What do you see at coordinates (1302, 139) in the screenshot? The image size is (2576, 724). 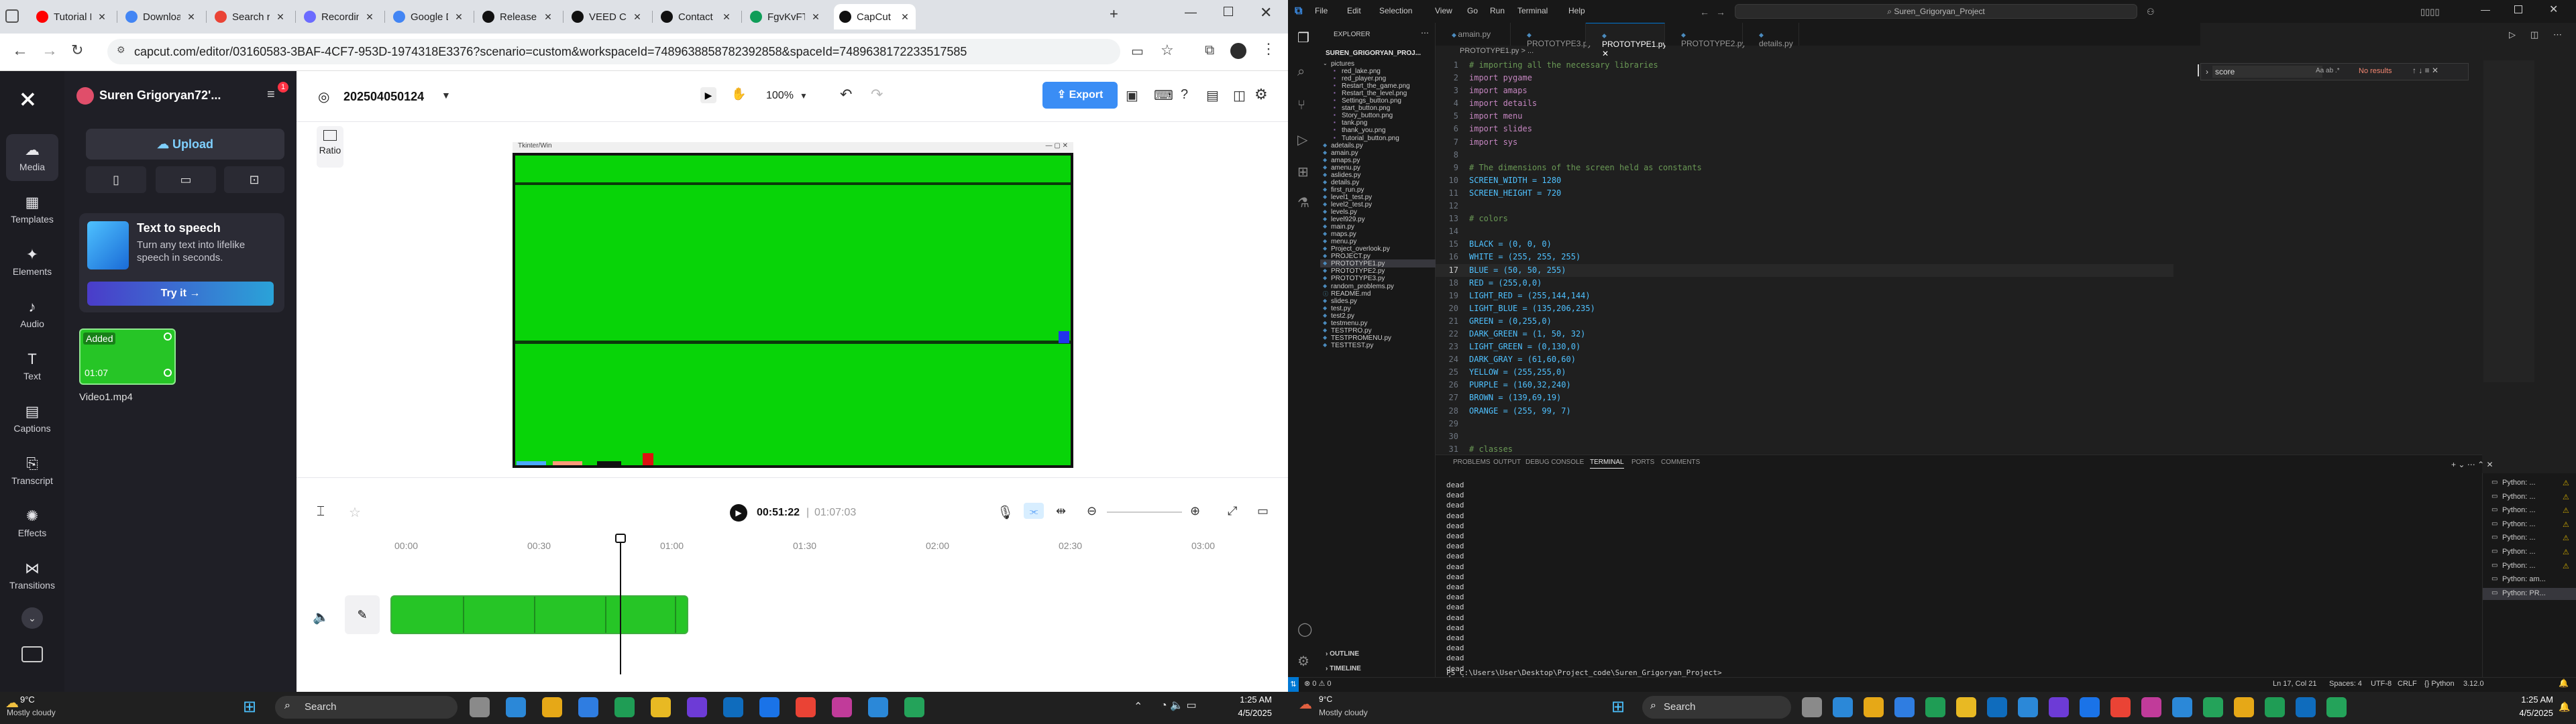 I see `run-debug-icon: ▷` at bounding box center [1302, 139].